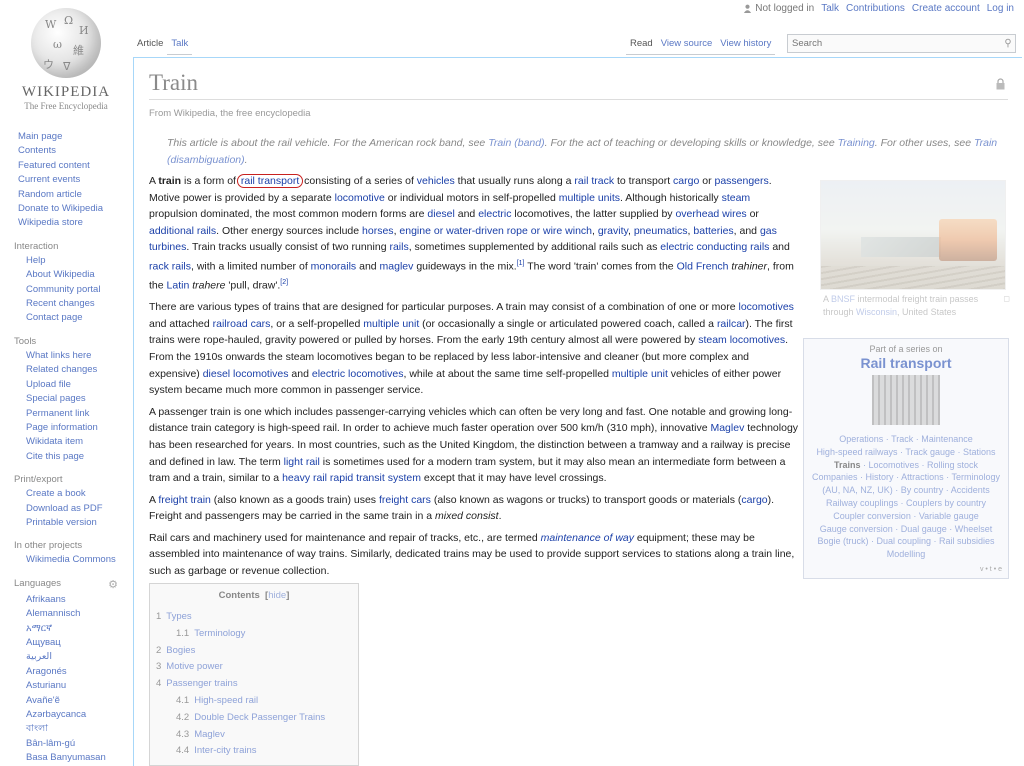 This screenshot has height=766, width=1024. What do you see at coordinates (436, 181) in the screenshot?
I see `article-link: vehicles` at bounding box center [436, 181].